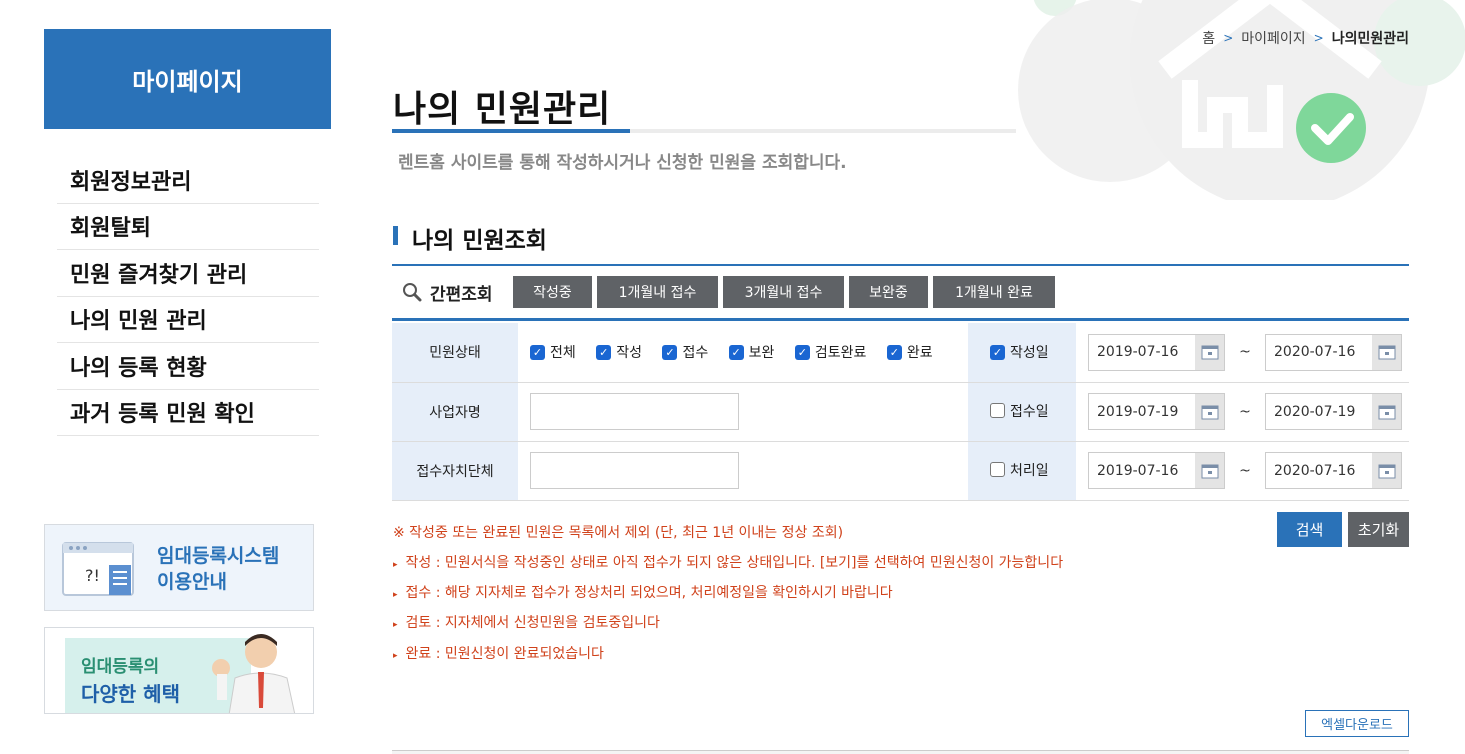  I want to click on reset-button: 초기화, so click(1378, 529).